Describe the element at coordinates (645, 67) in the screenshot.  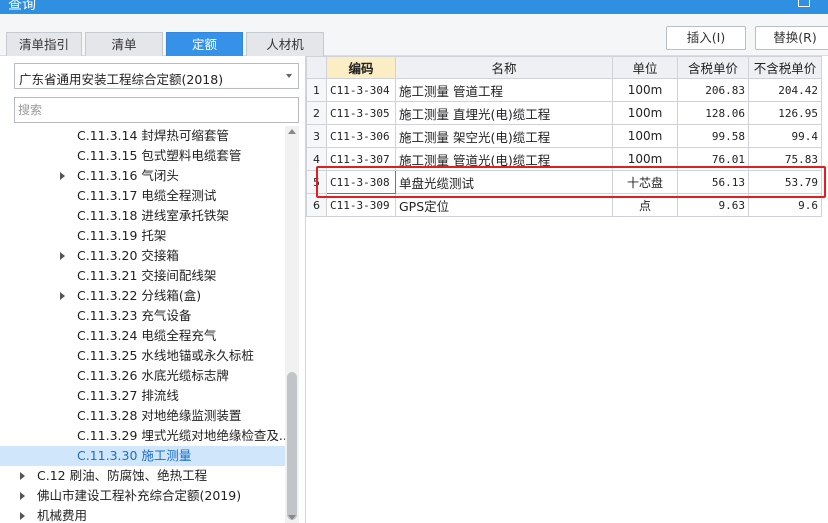
I see `col-header-unit: 单位` at that location.